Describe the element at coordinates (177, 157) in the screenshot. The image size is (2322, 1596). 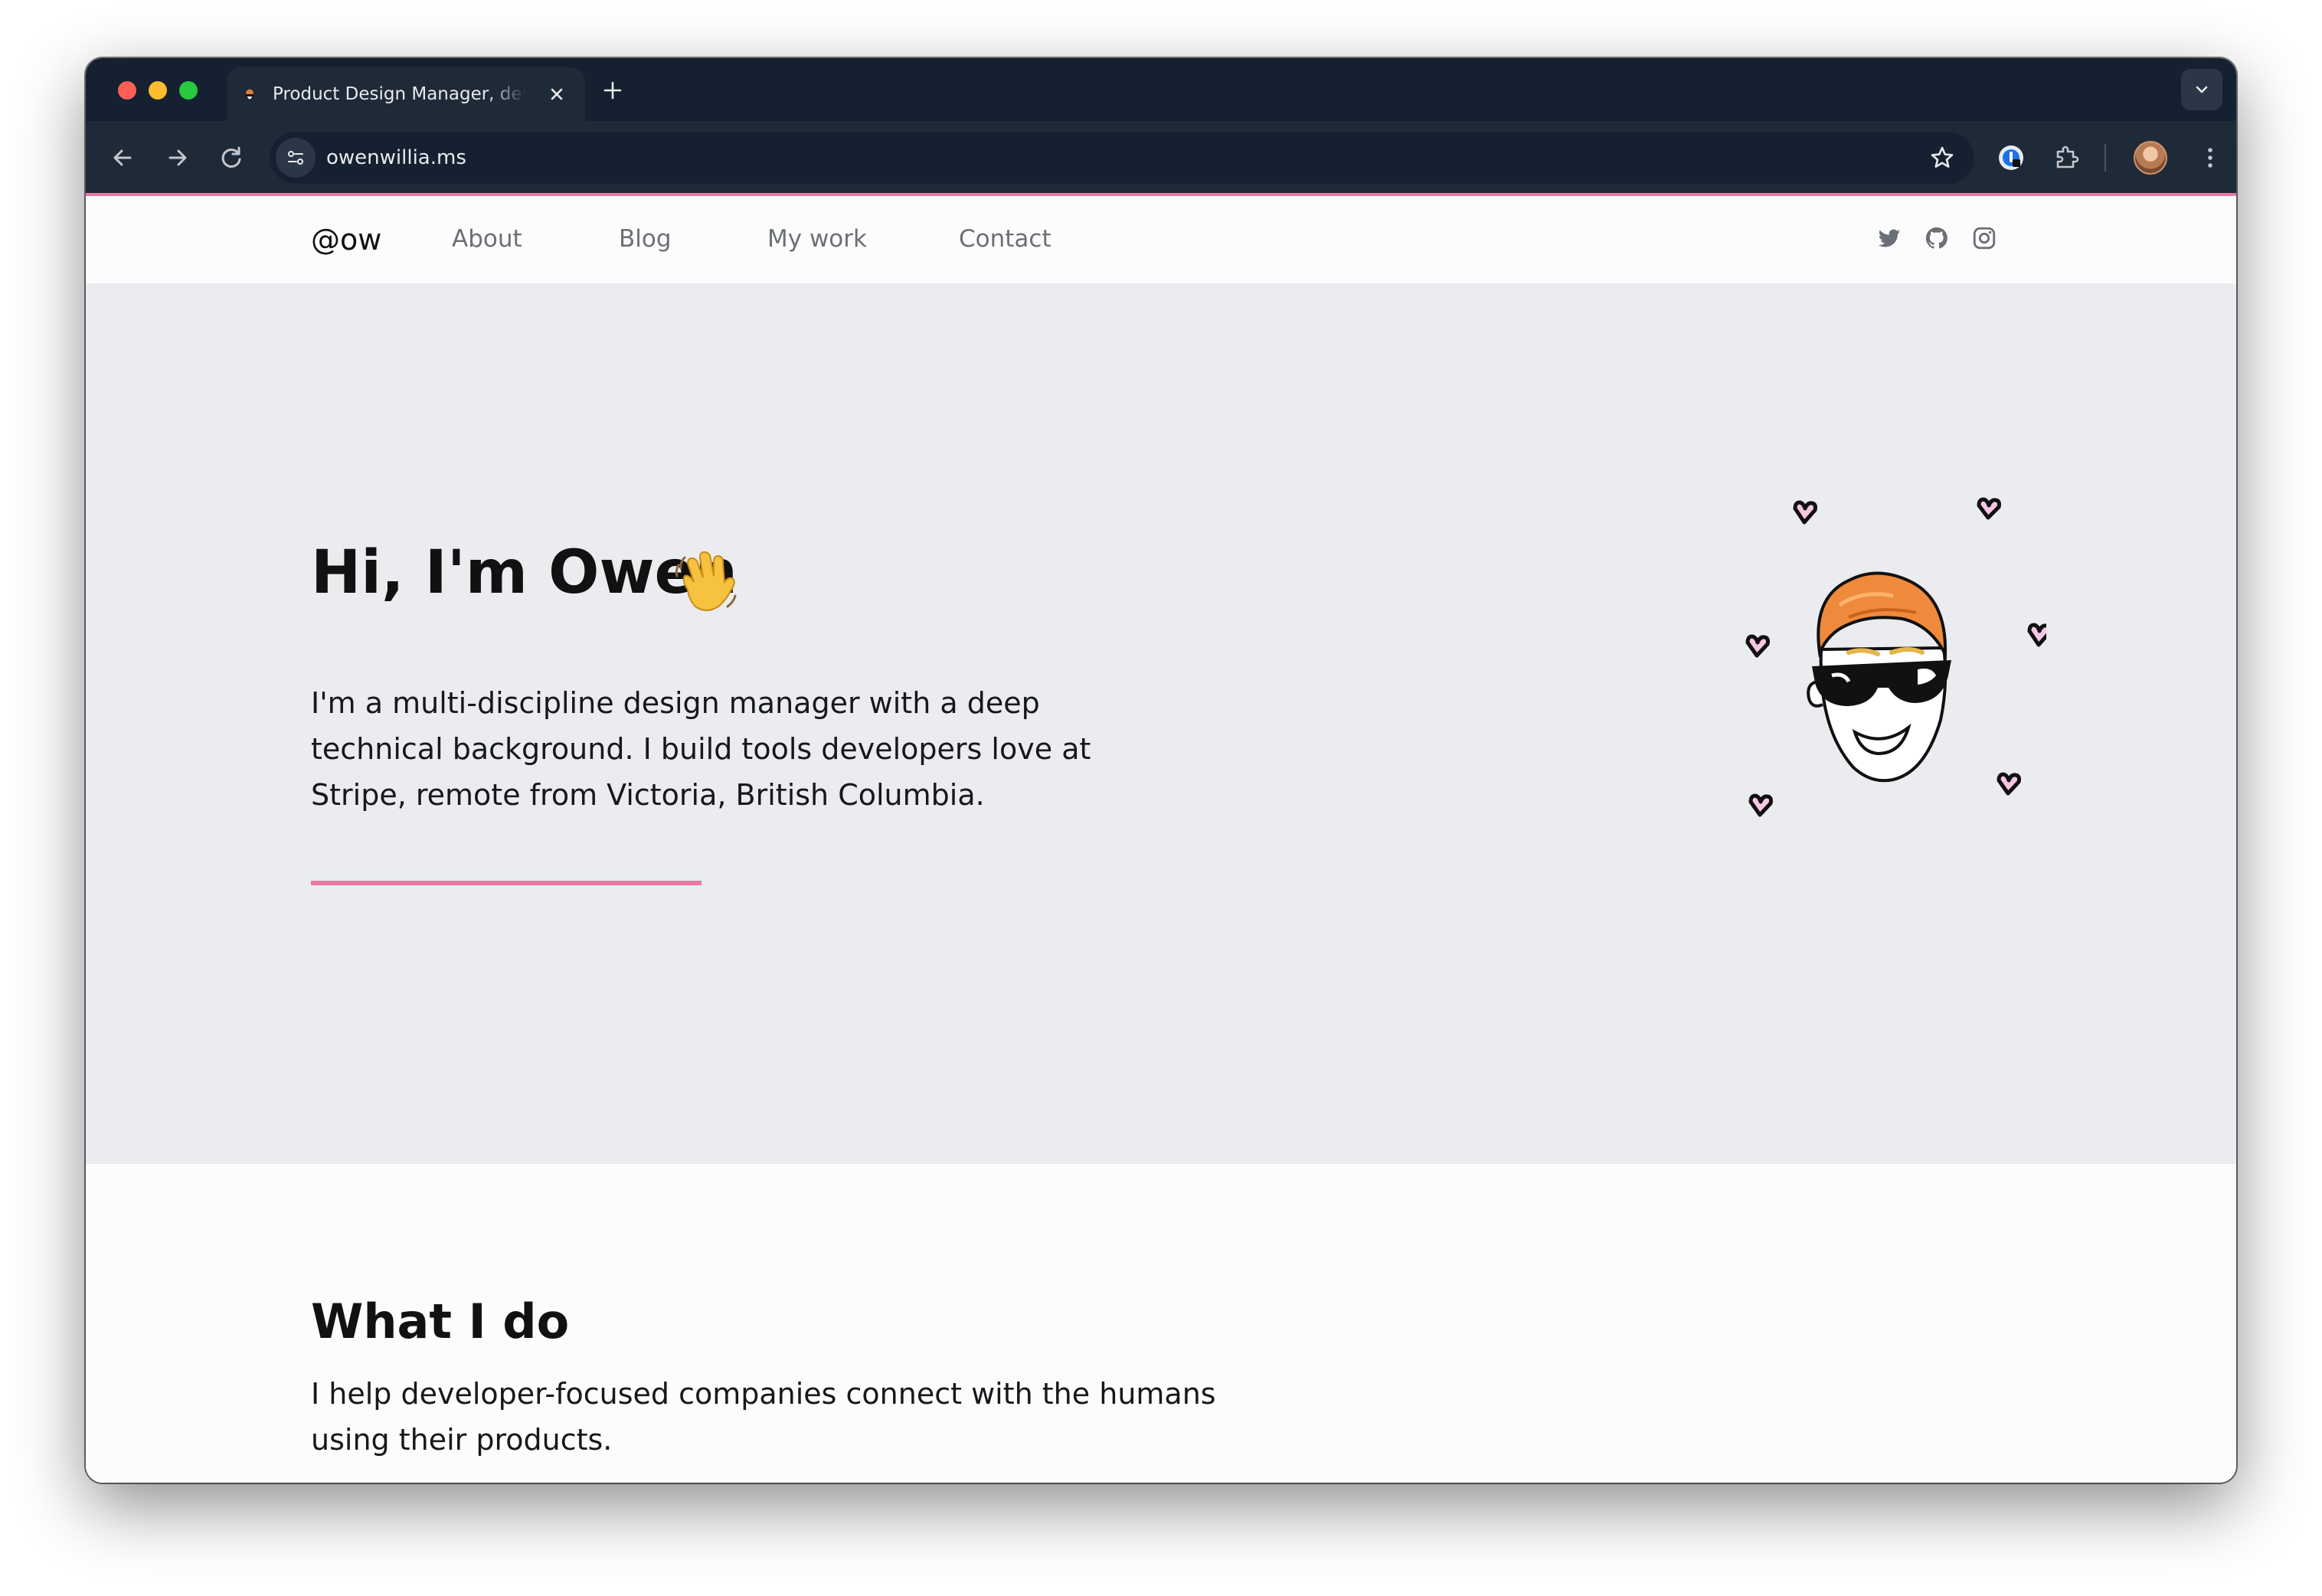
I see `arrow-right-icon` at that location.